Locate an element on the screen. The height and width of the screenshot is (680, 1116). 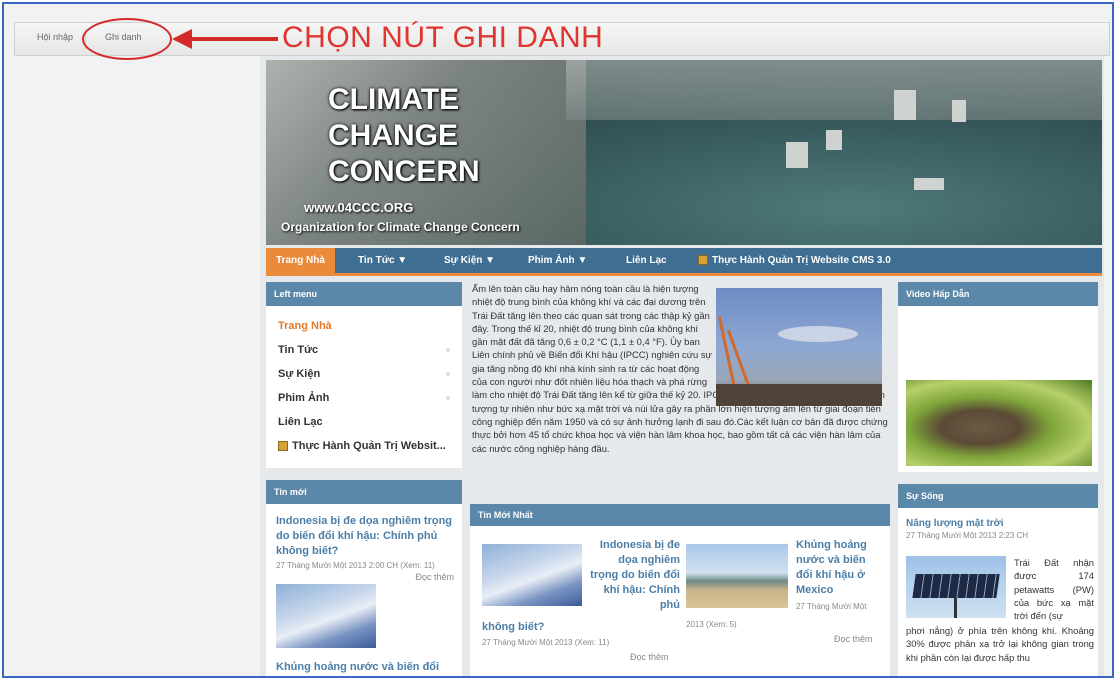
banner-title-line: CHANGE is located at coordinates (393, 135).